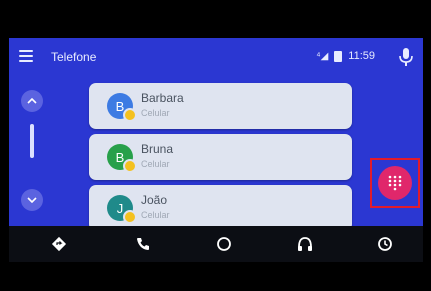  Describe the element at coordinates (32, 200) in the screenshot. I see `chevron-down-icon` at that location.